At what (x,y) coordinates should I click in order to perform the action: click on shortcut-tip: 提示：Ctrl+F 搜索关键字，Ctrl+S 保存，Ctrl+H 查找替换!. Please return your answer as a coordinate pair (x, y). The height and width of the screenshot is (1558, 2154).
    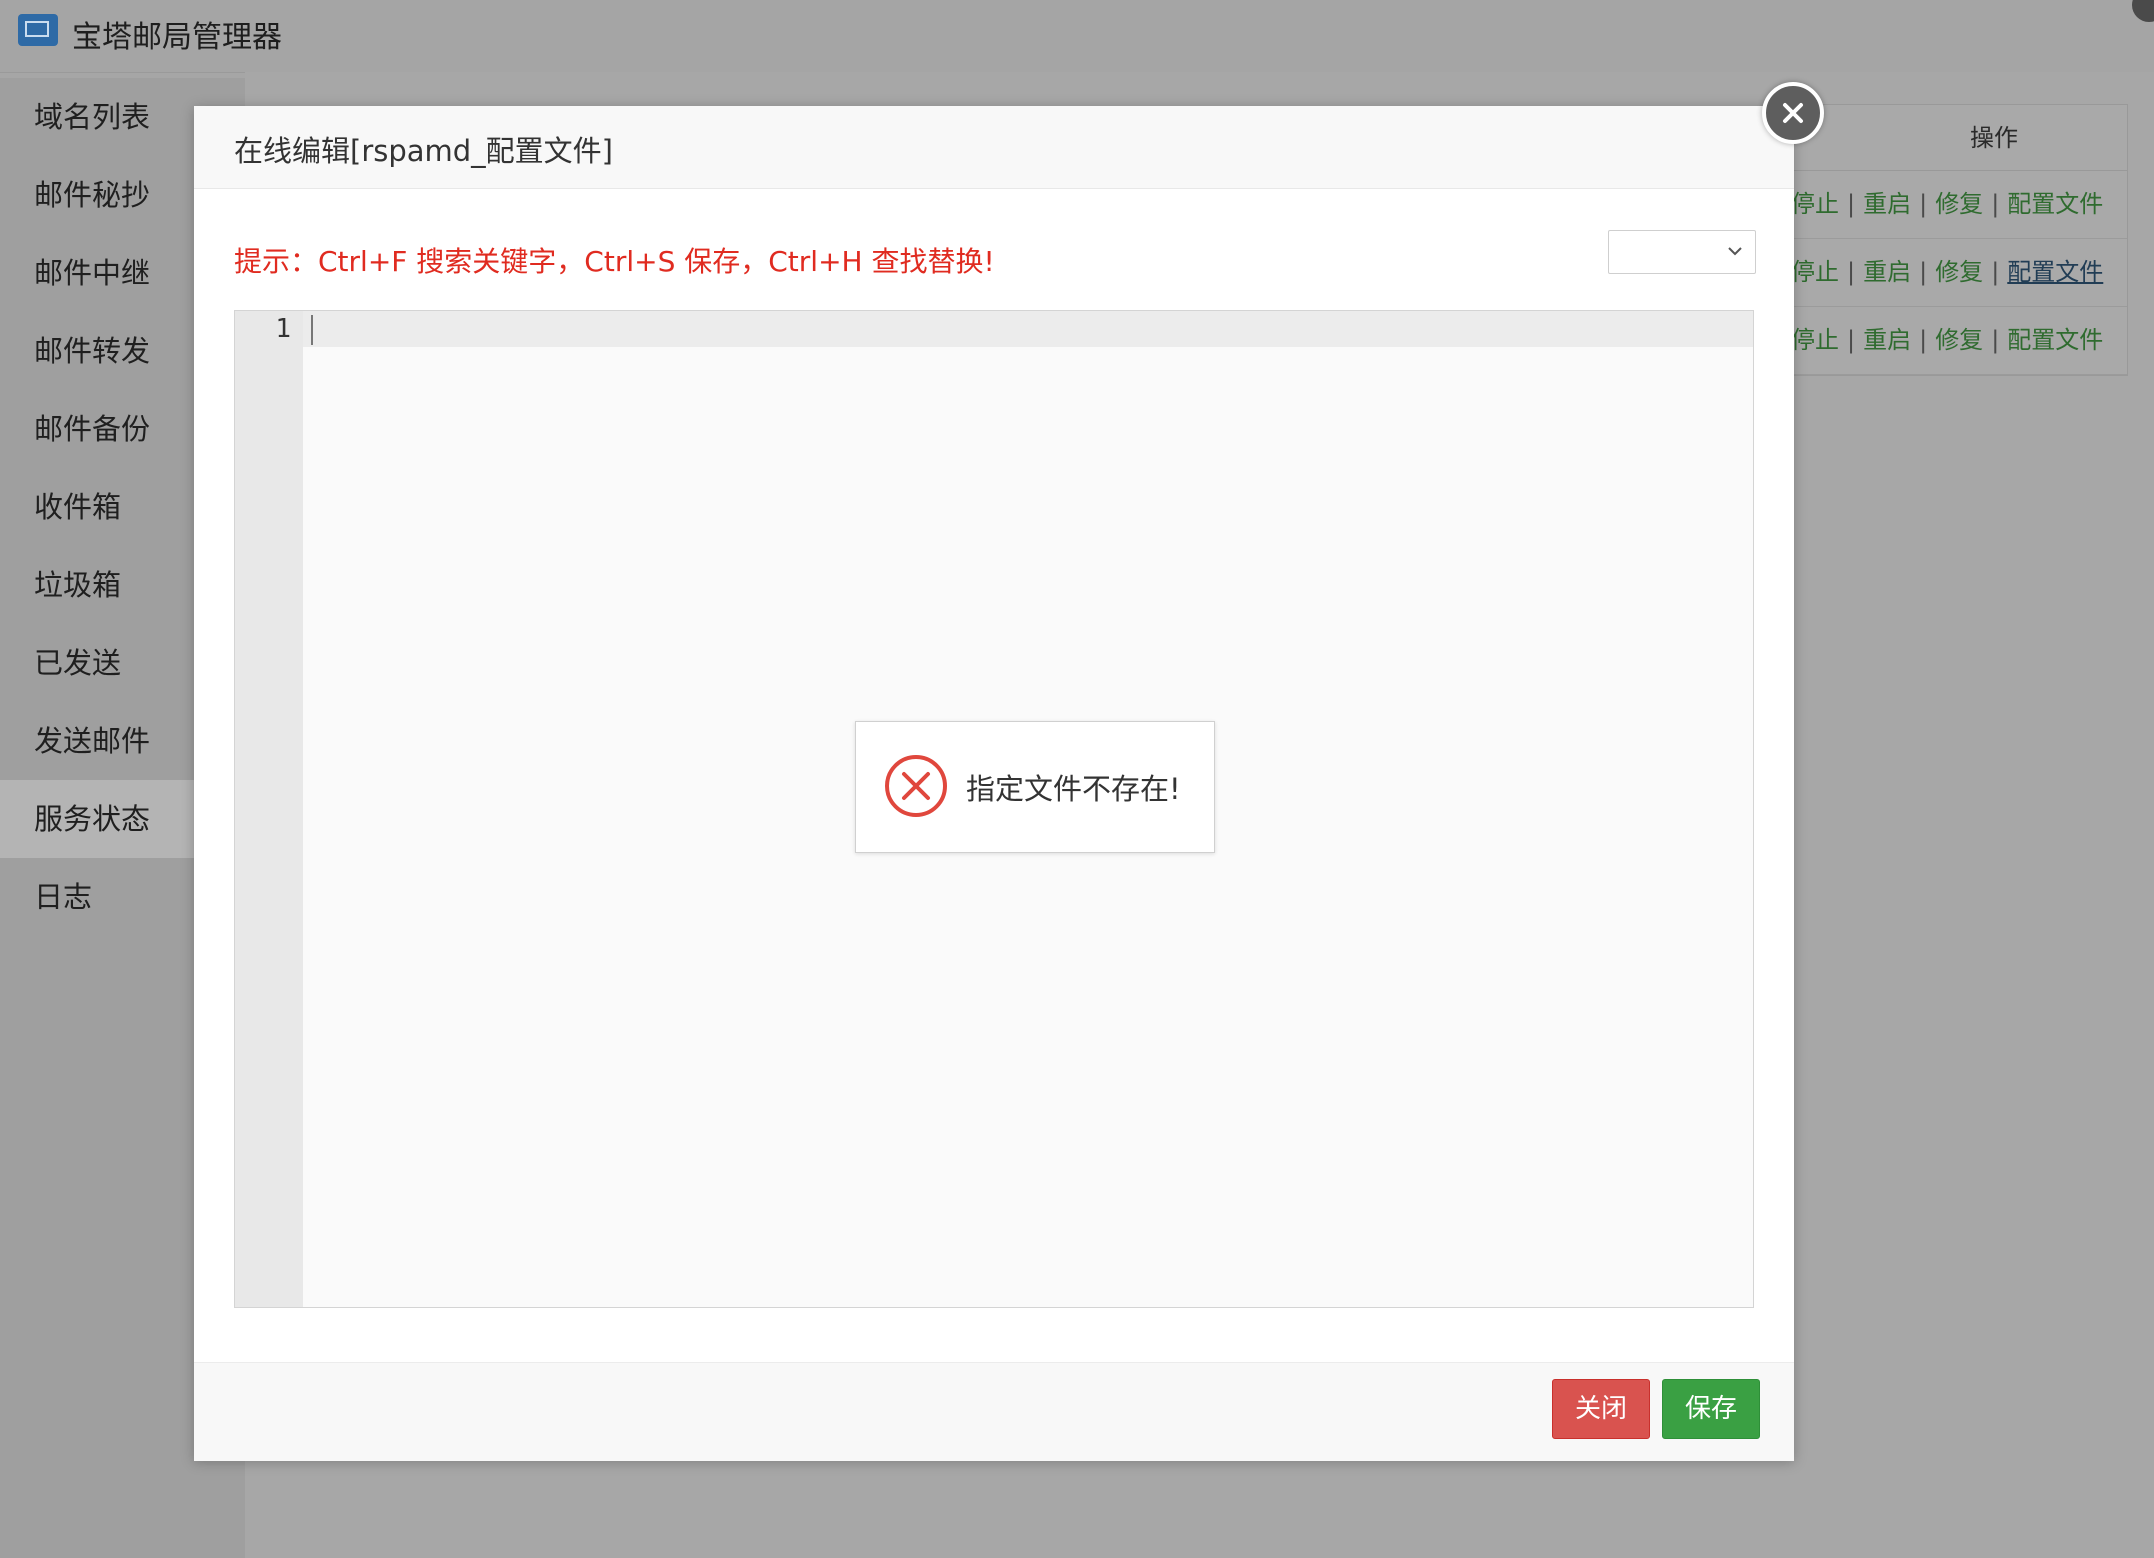
    Looking at the image, I should click on (614, 261).